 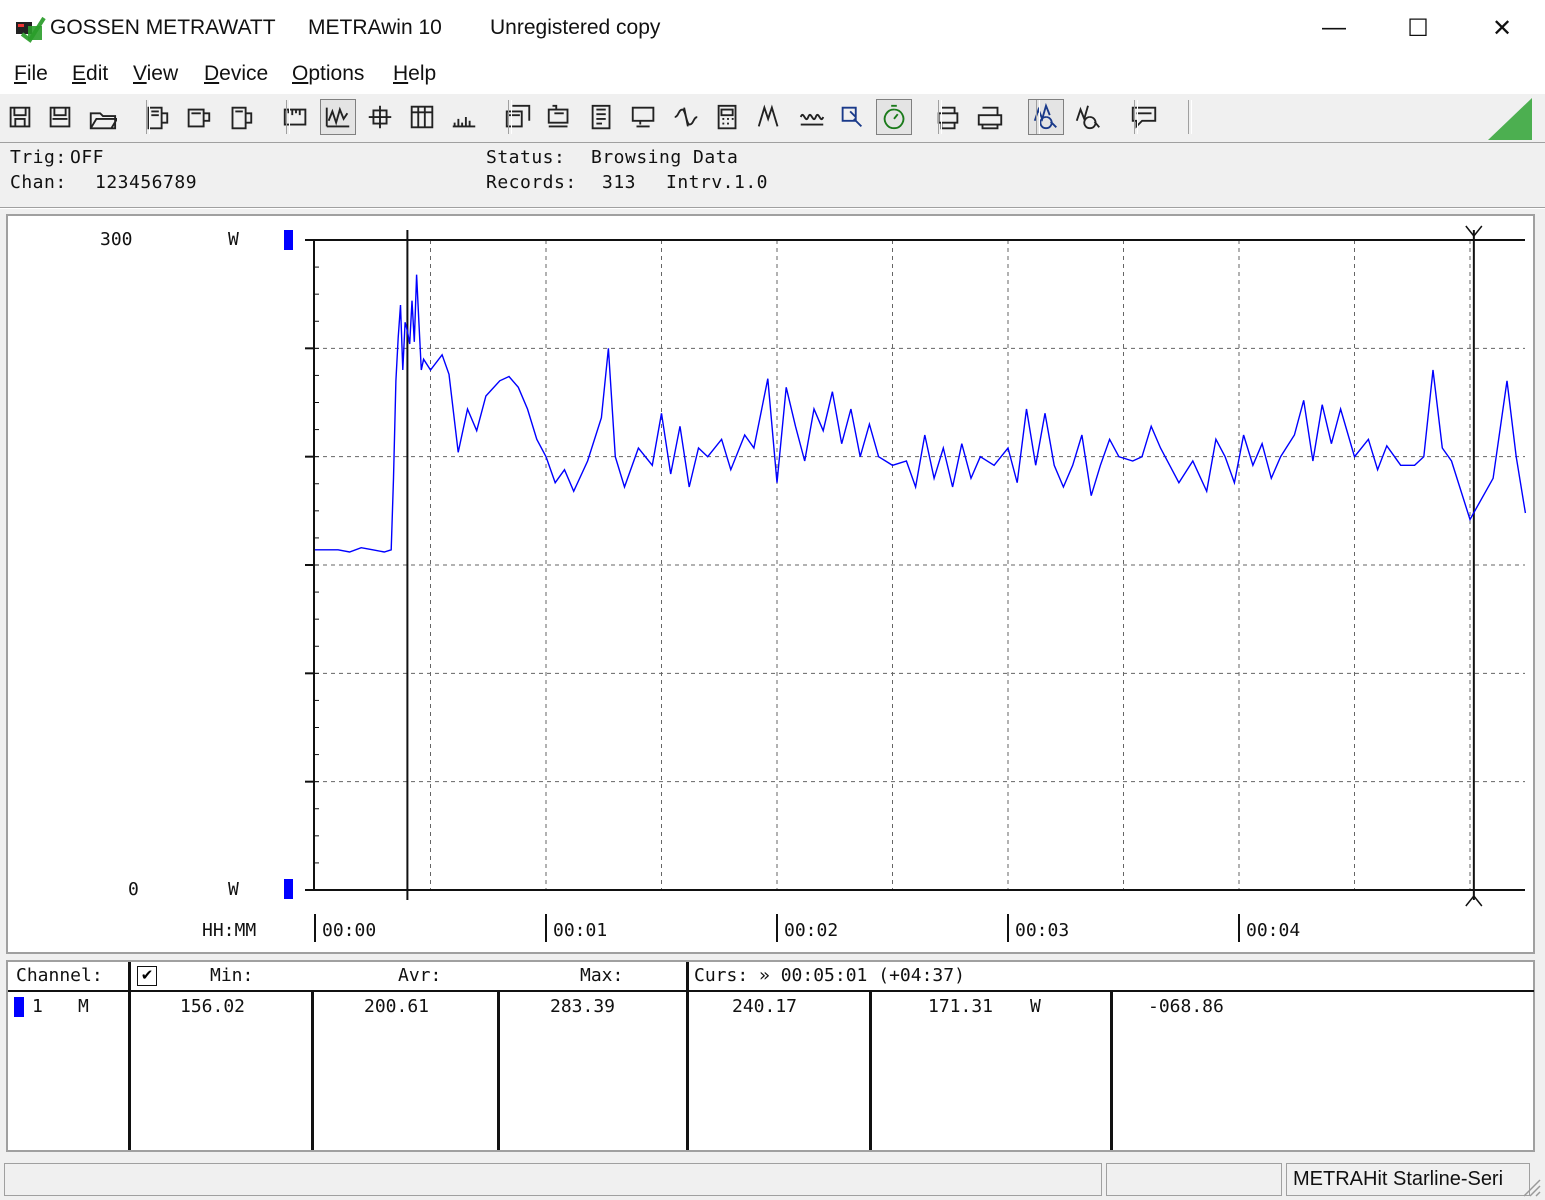 What do you see at coordinates (212, 73) in the screenshot?
I see `menu-device-key: D` at bounding box center [212, 73].